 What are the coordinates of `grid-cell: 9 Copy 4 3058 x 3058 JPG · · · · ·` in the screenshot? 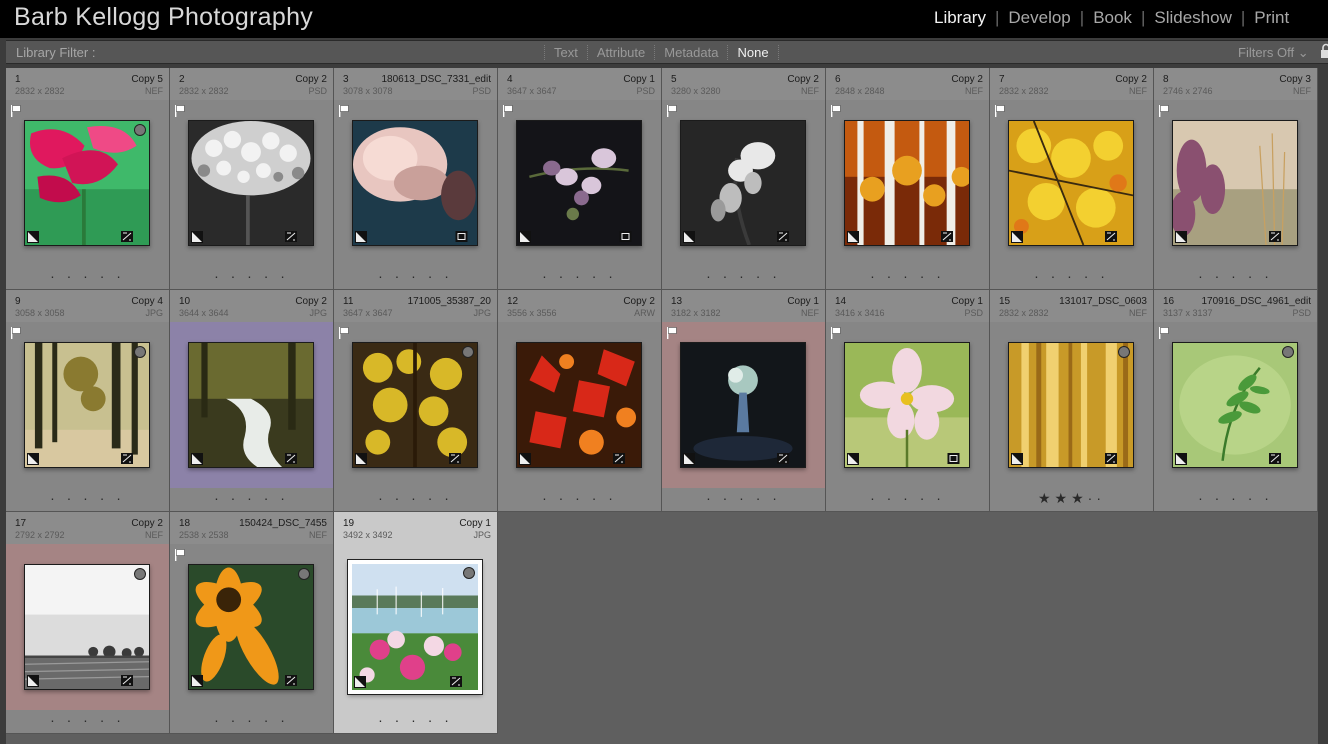 It's located at (88, 401).